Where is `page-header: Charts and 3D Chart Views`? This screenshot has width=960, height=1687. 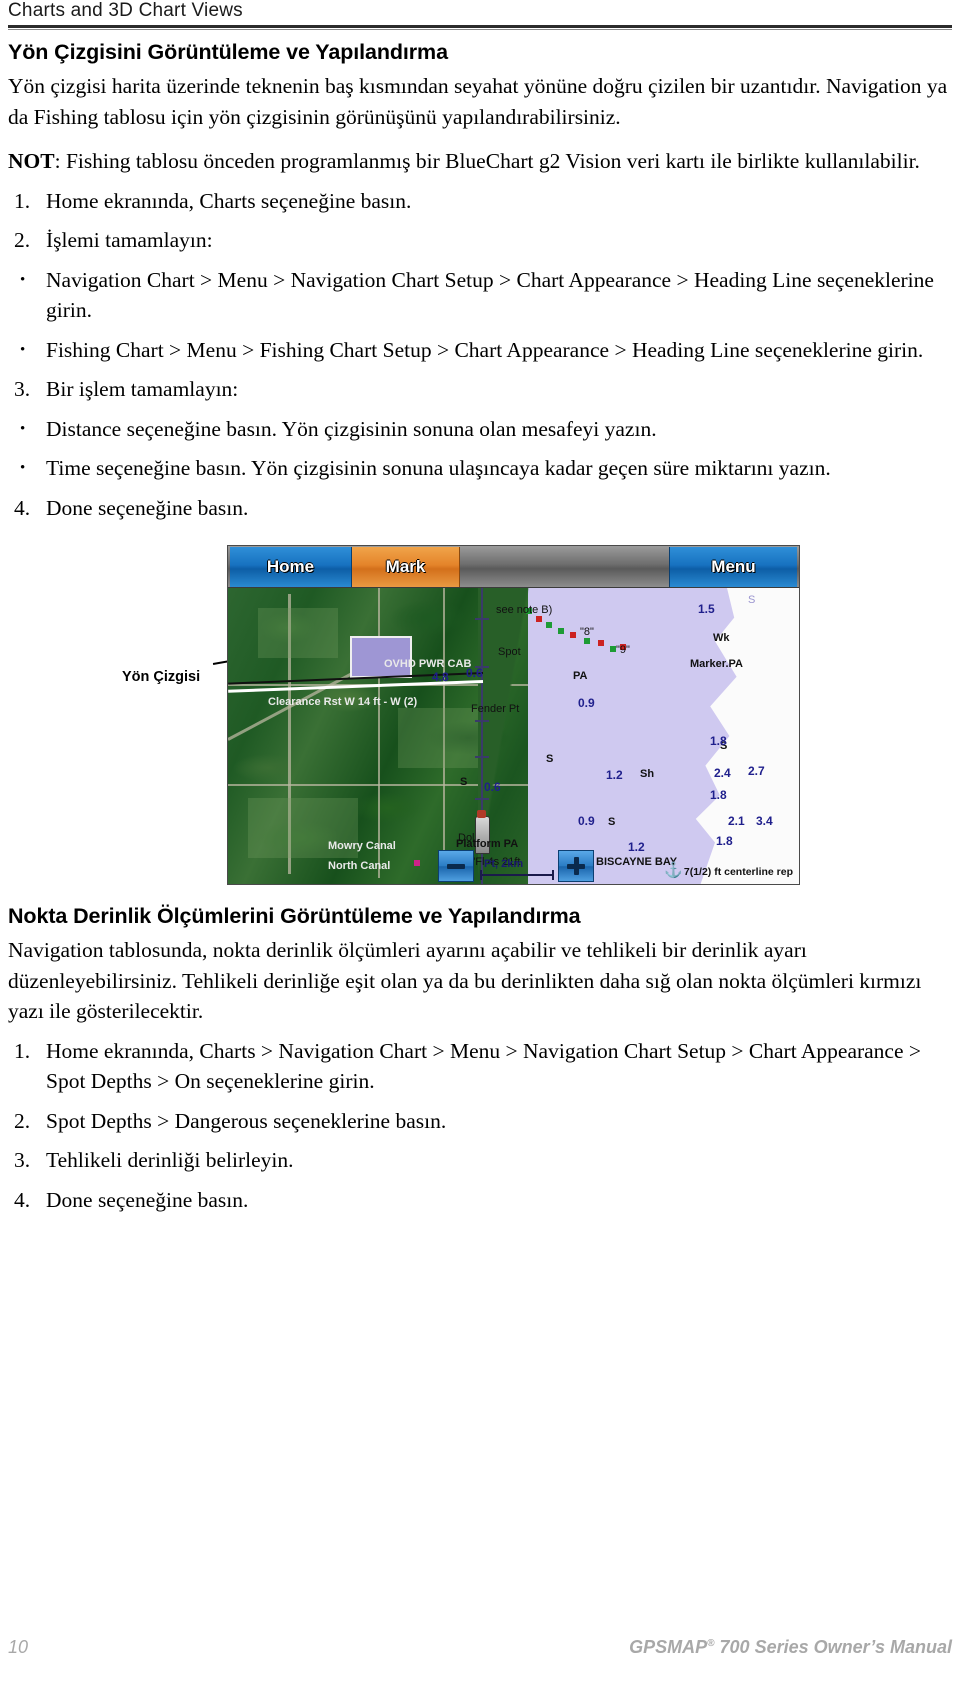
page-header: Charts and 3D Chart Views is located at coordinates (480, 15).